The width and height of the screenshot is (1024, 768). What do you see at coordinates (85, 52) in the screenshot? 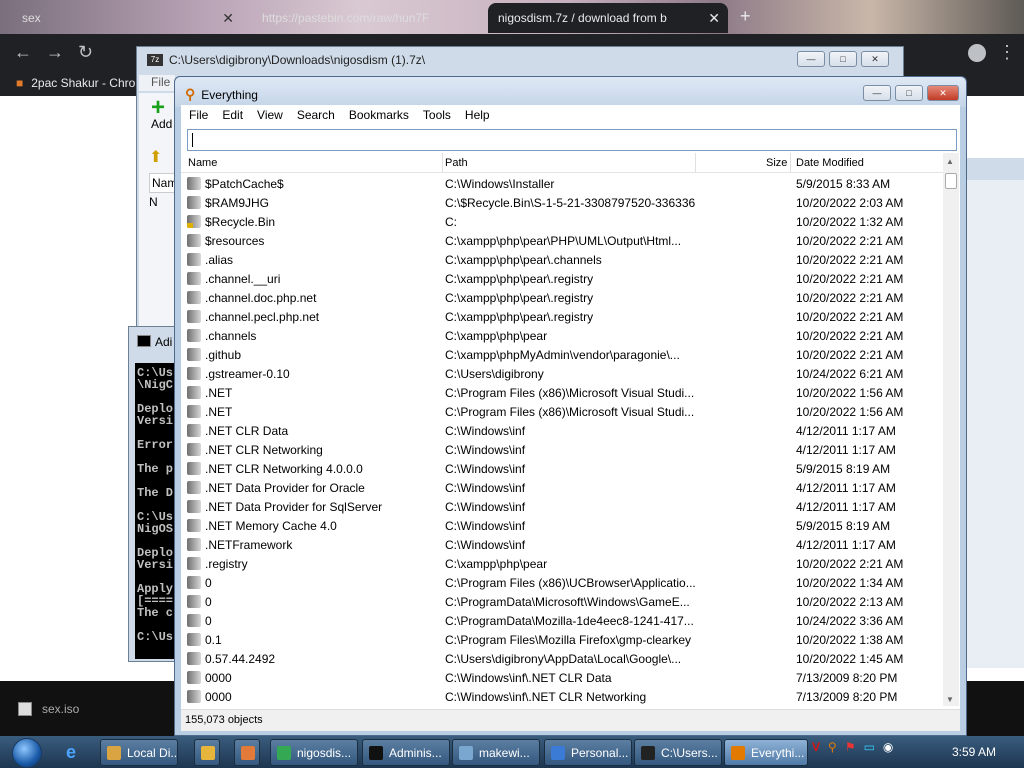
I see `reload-icon: ↻` at bounding box center [85, 52].